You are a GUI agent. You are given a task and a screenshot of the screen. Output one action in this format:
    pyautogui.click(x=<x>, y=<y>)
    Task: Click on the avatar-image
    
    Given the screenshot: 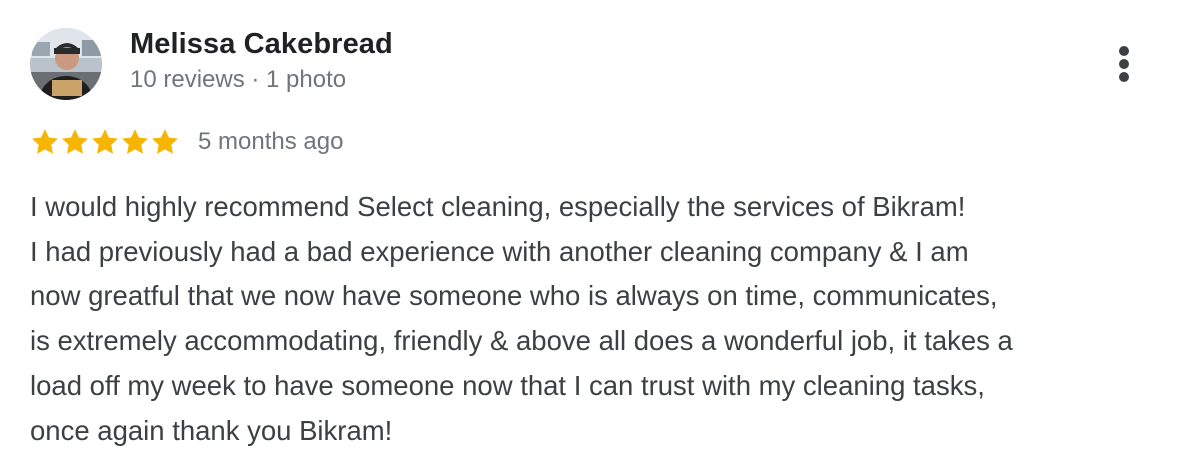 What is the action you would take?
    pyautogui.click(x=66, y=64)
    